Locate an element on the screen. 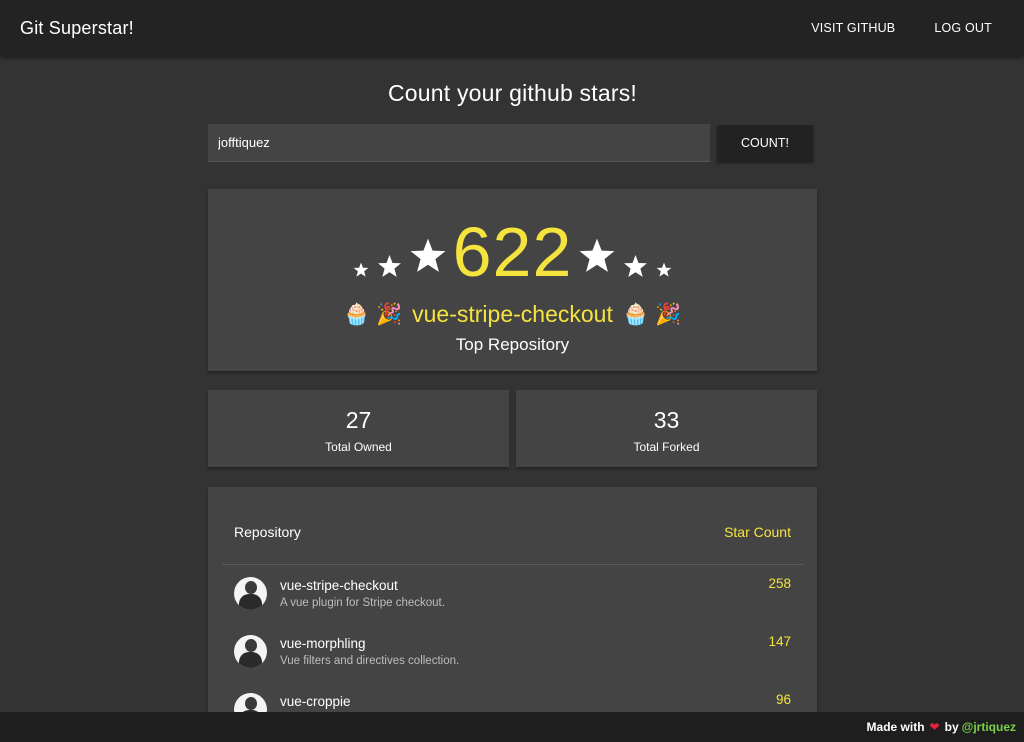 The width and height of the screenshot is (1024, 742). log-out-link: Log Out is located at coordinates (963, 28).